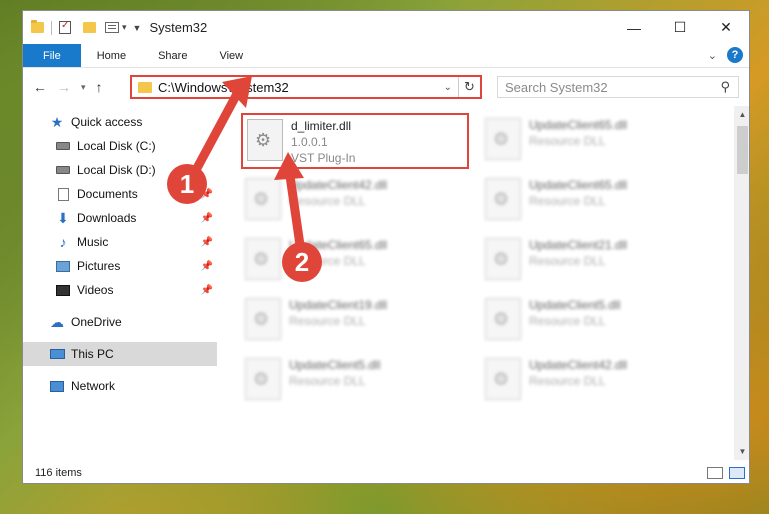  What do you see at coordinates (725, 87) in the screenshot?
I see `search-icon: ⚲` at bounding box center [725, 87].